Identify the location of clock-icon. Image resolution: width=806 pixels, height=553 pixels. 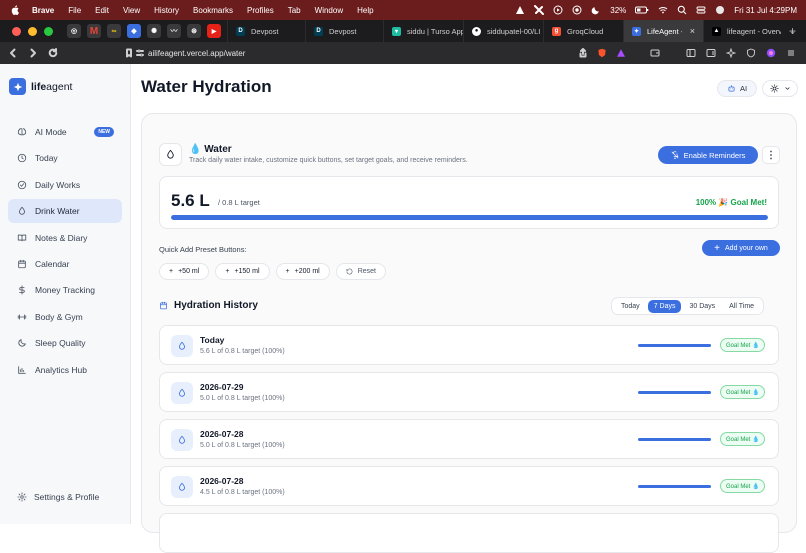
(22, 158).